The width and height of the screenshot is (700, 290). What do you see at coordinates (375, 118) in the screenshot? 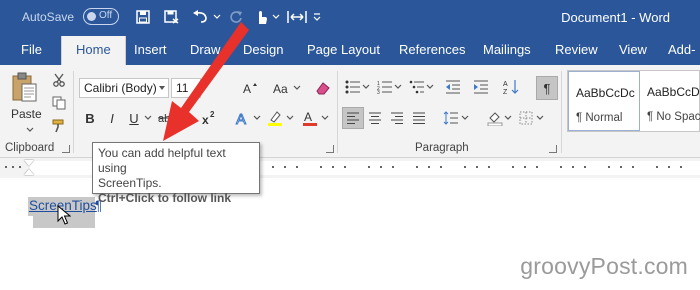
I see `align-center-button` at bounding box center [375, 118].